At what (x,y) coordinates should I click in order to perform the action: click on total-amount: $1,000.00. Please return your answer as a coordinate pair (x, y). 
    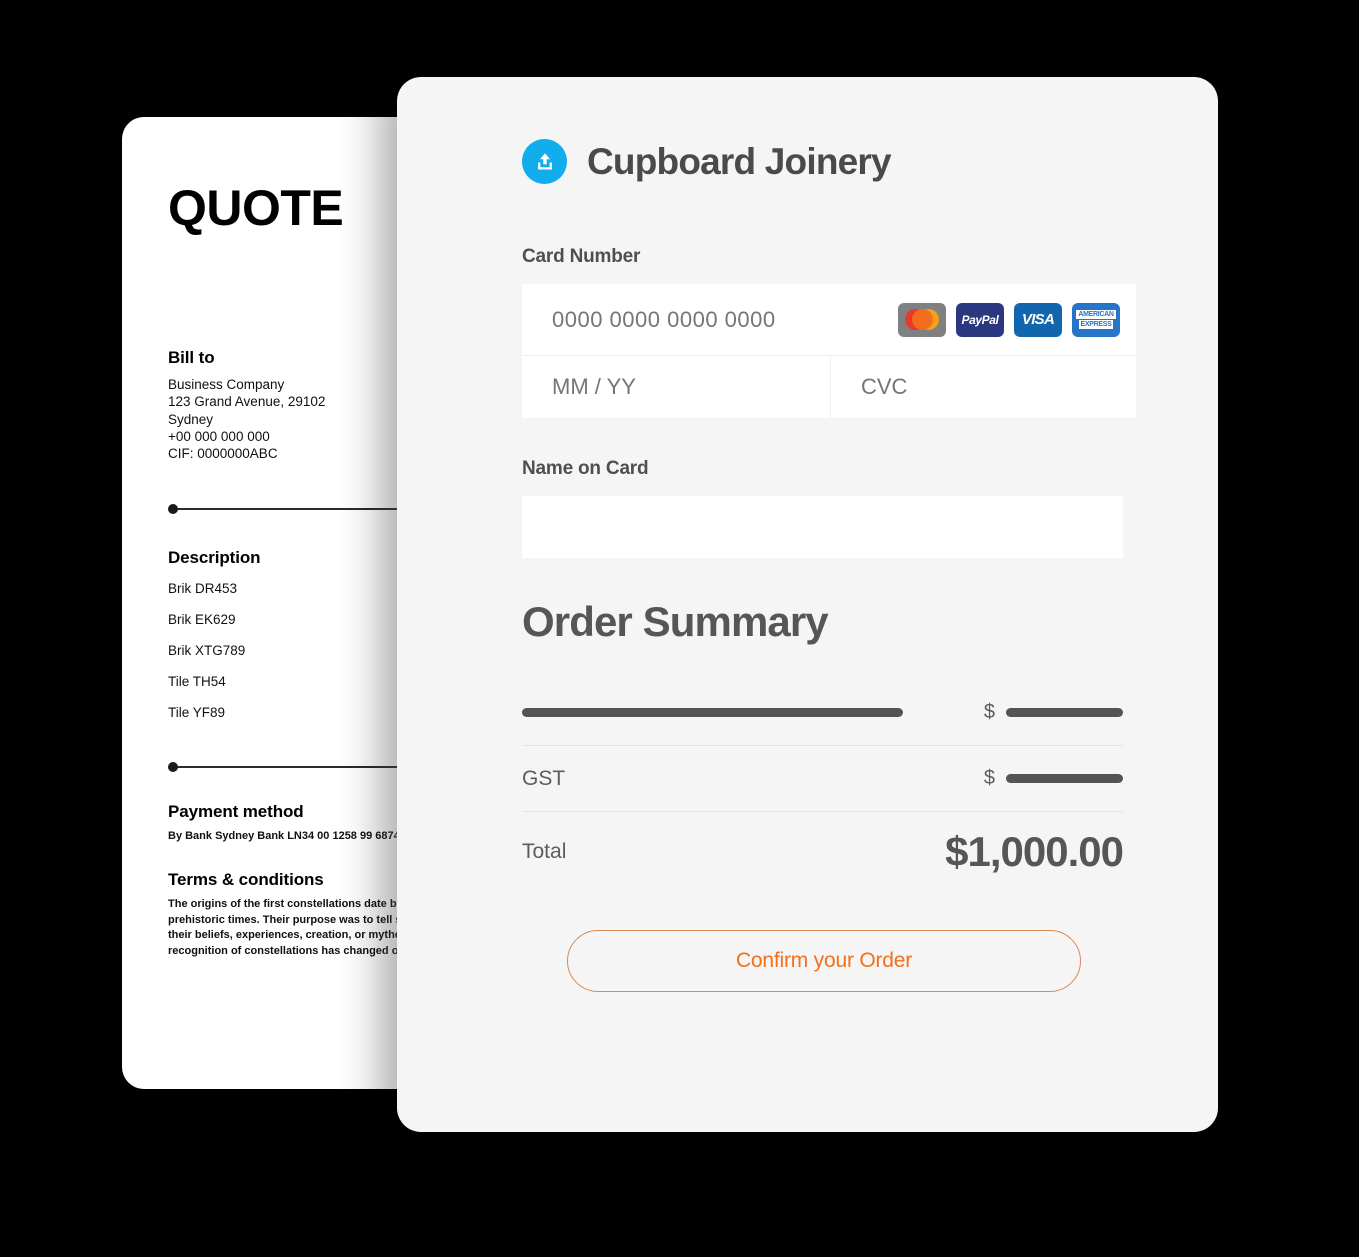
    Looking at the image, I should click on (1034, 851).